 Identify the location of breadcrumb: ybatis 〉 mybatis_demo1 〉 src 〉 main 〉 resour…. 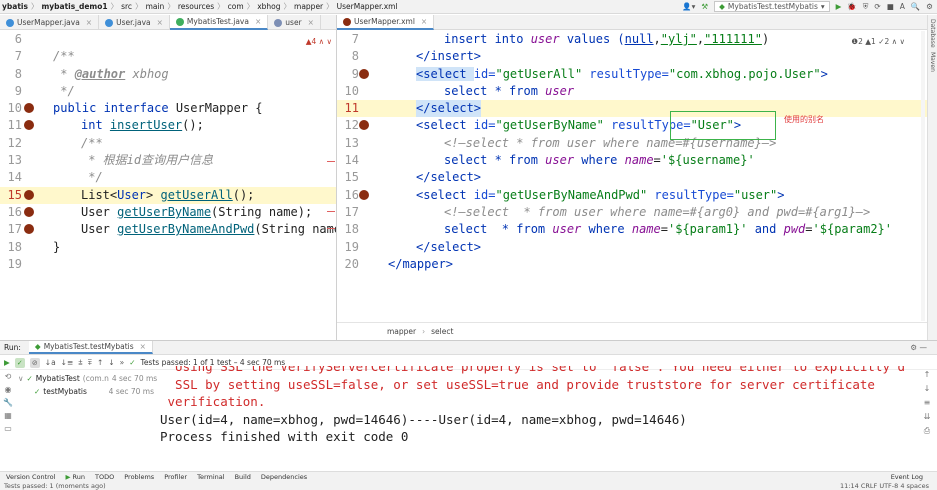
(200, 6).